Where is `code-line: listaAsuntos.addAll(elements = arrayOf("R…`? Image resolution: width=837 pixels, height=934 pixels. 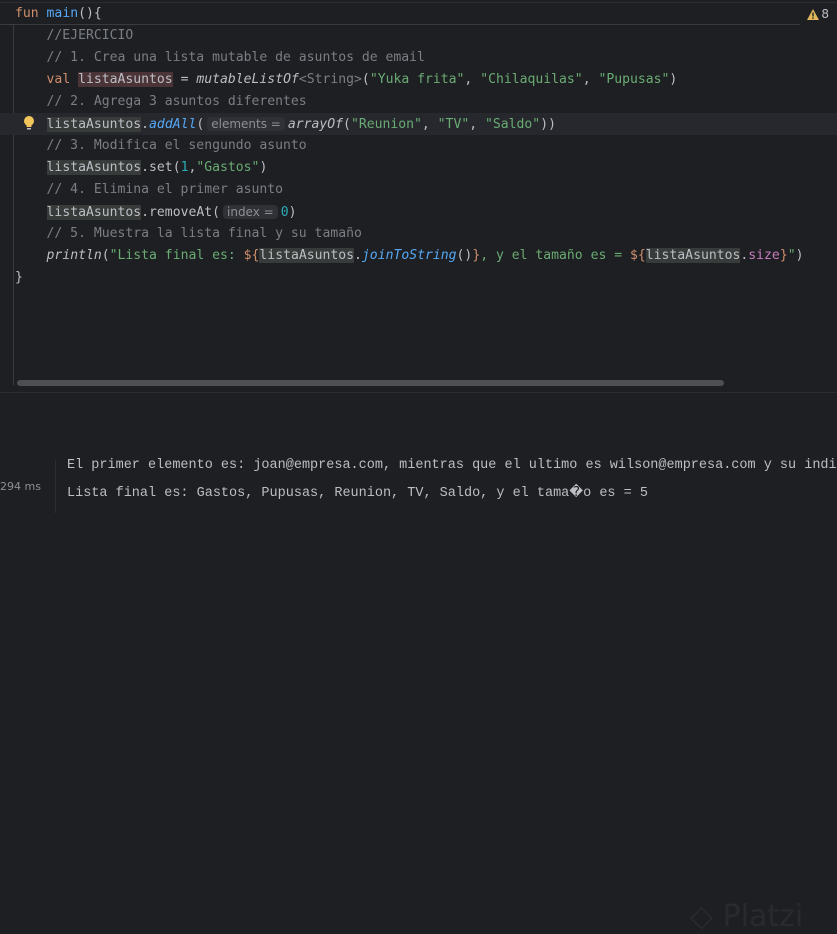
code-line: listaAsuntos.addAll(elements = arrayOf("R… is located at coordinates (418, 124).